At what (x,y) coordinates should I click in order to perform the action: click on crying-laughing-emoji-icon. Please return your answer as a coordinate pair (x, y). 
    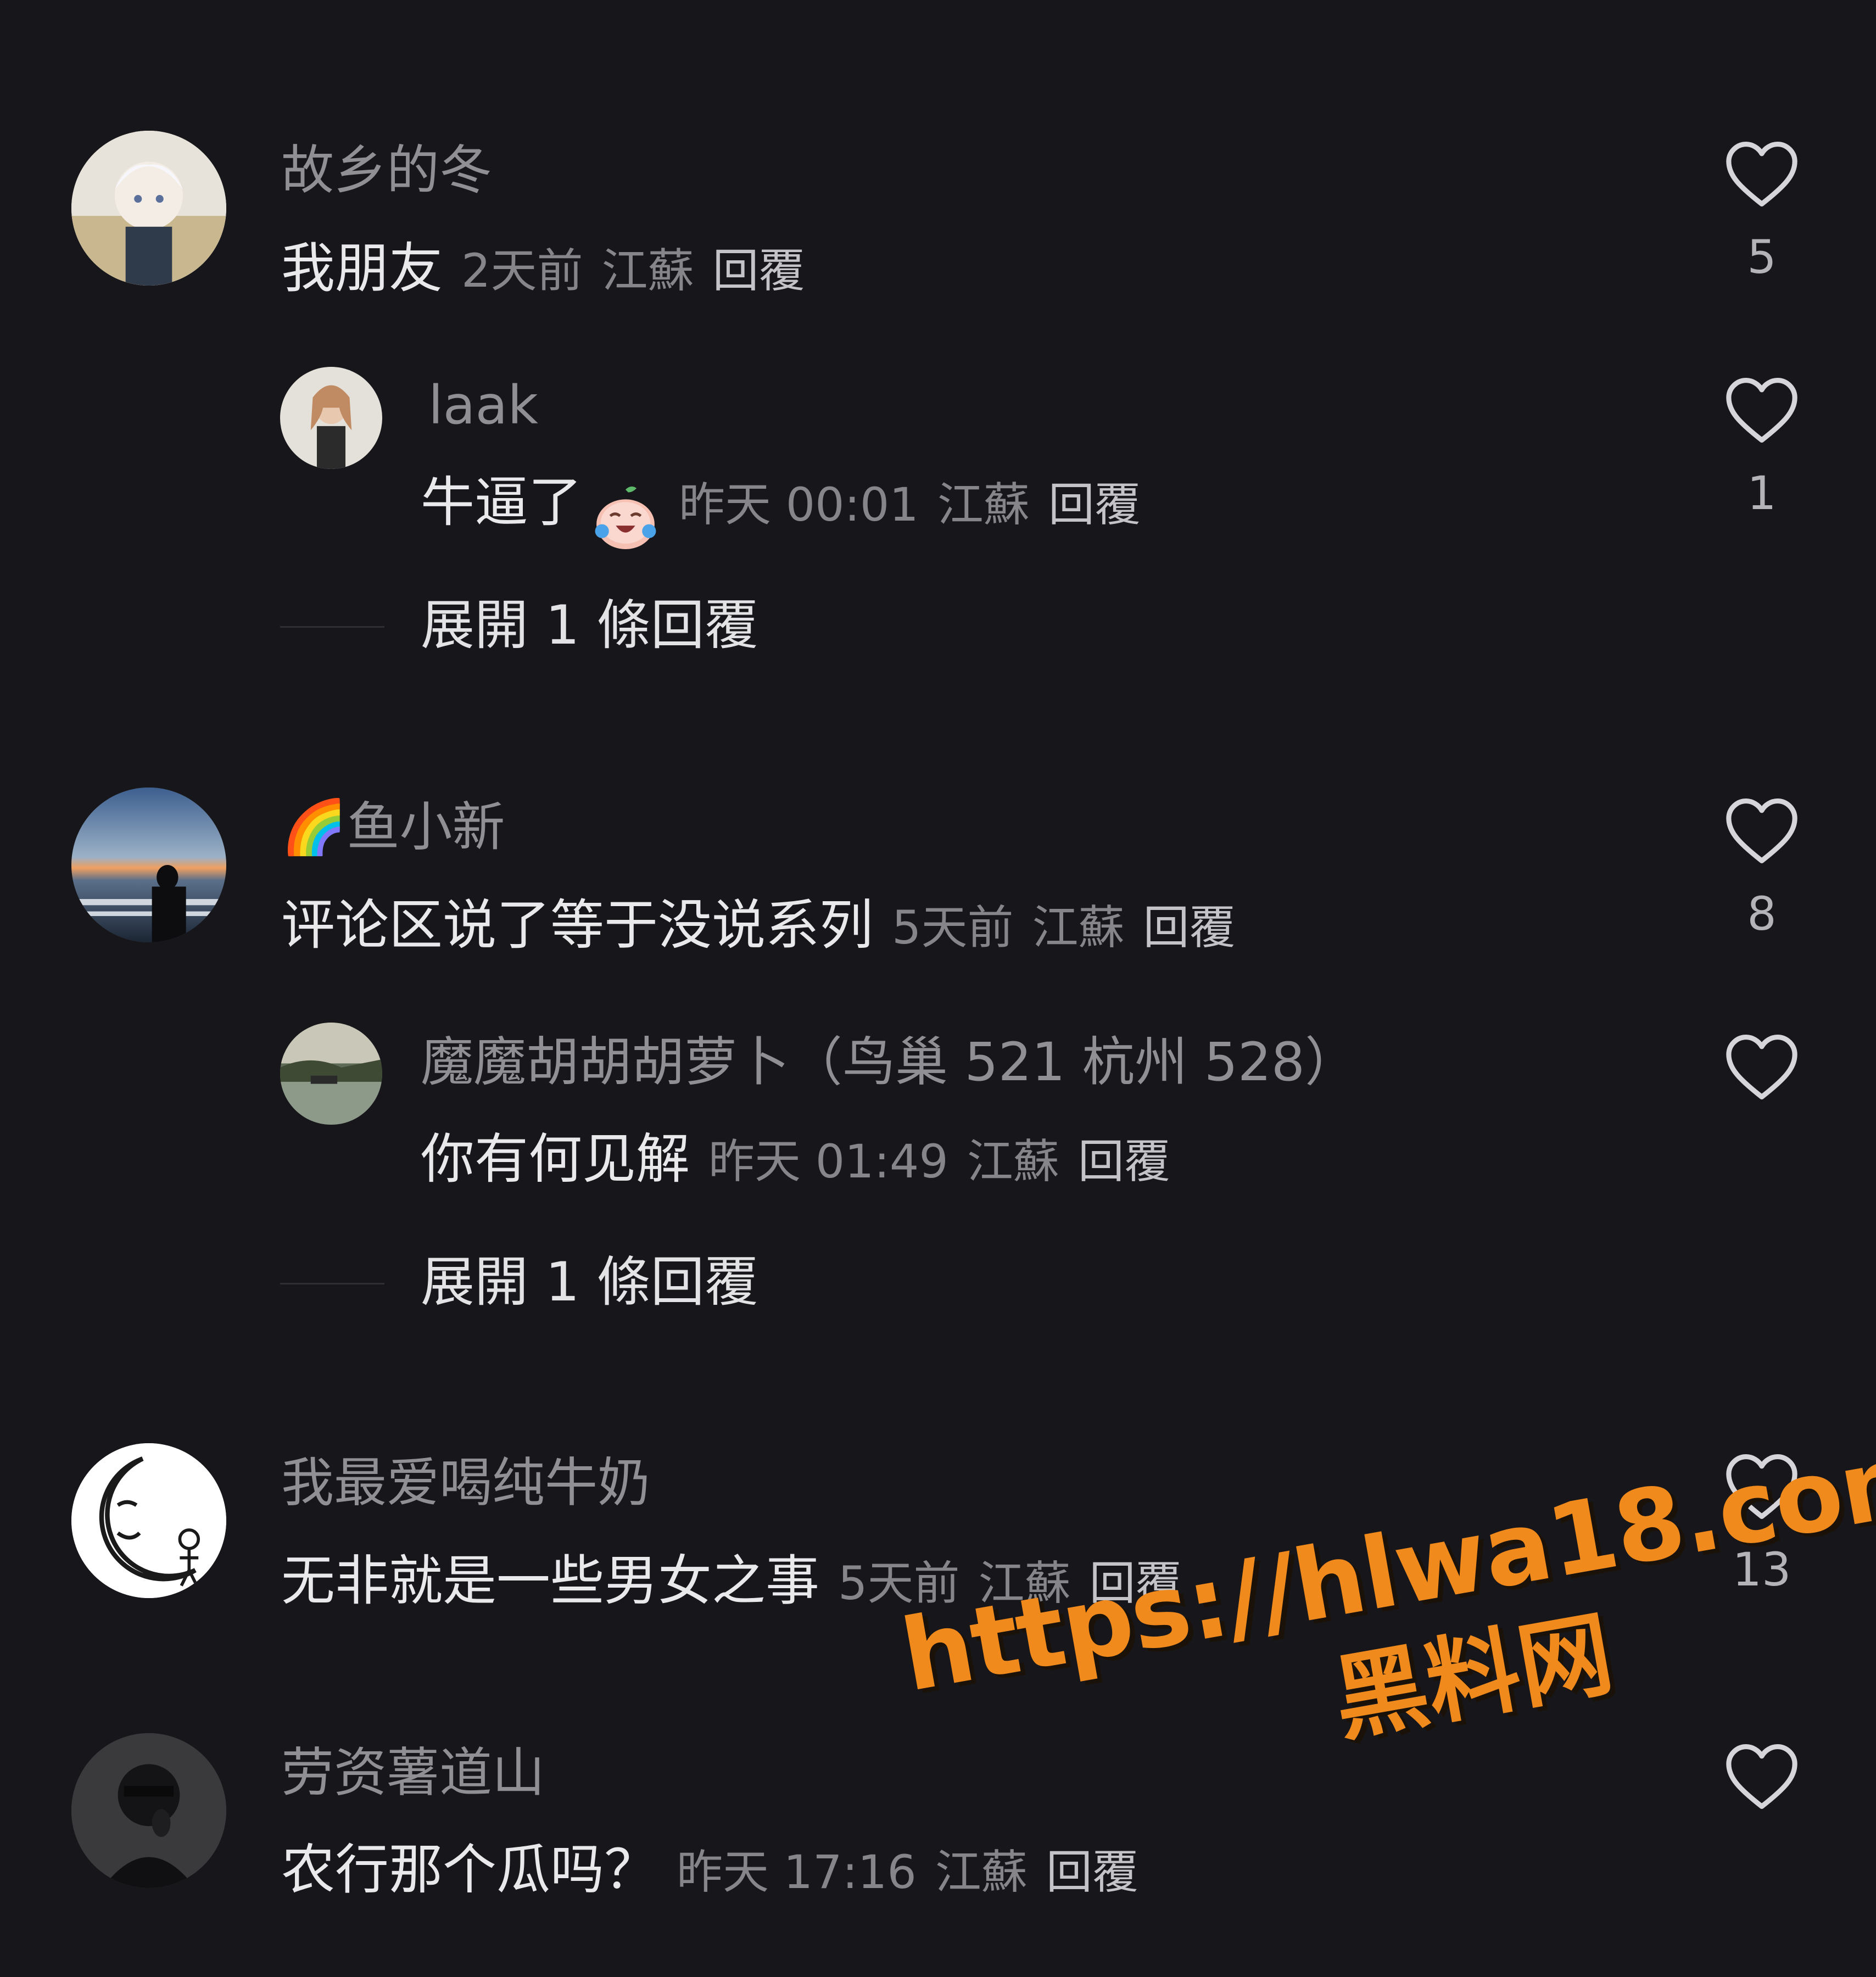
    Looking at the image, I should click on (625, 518).